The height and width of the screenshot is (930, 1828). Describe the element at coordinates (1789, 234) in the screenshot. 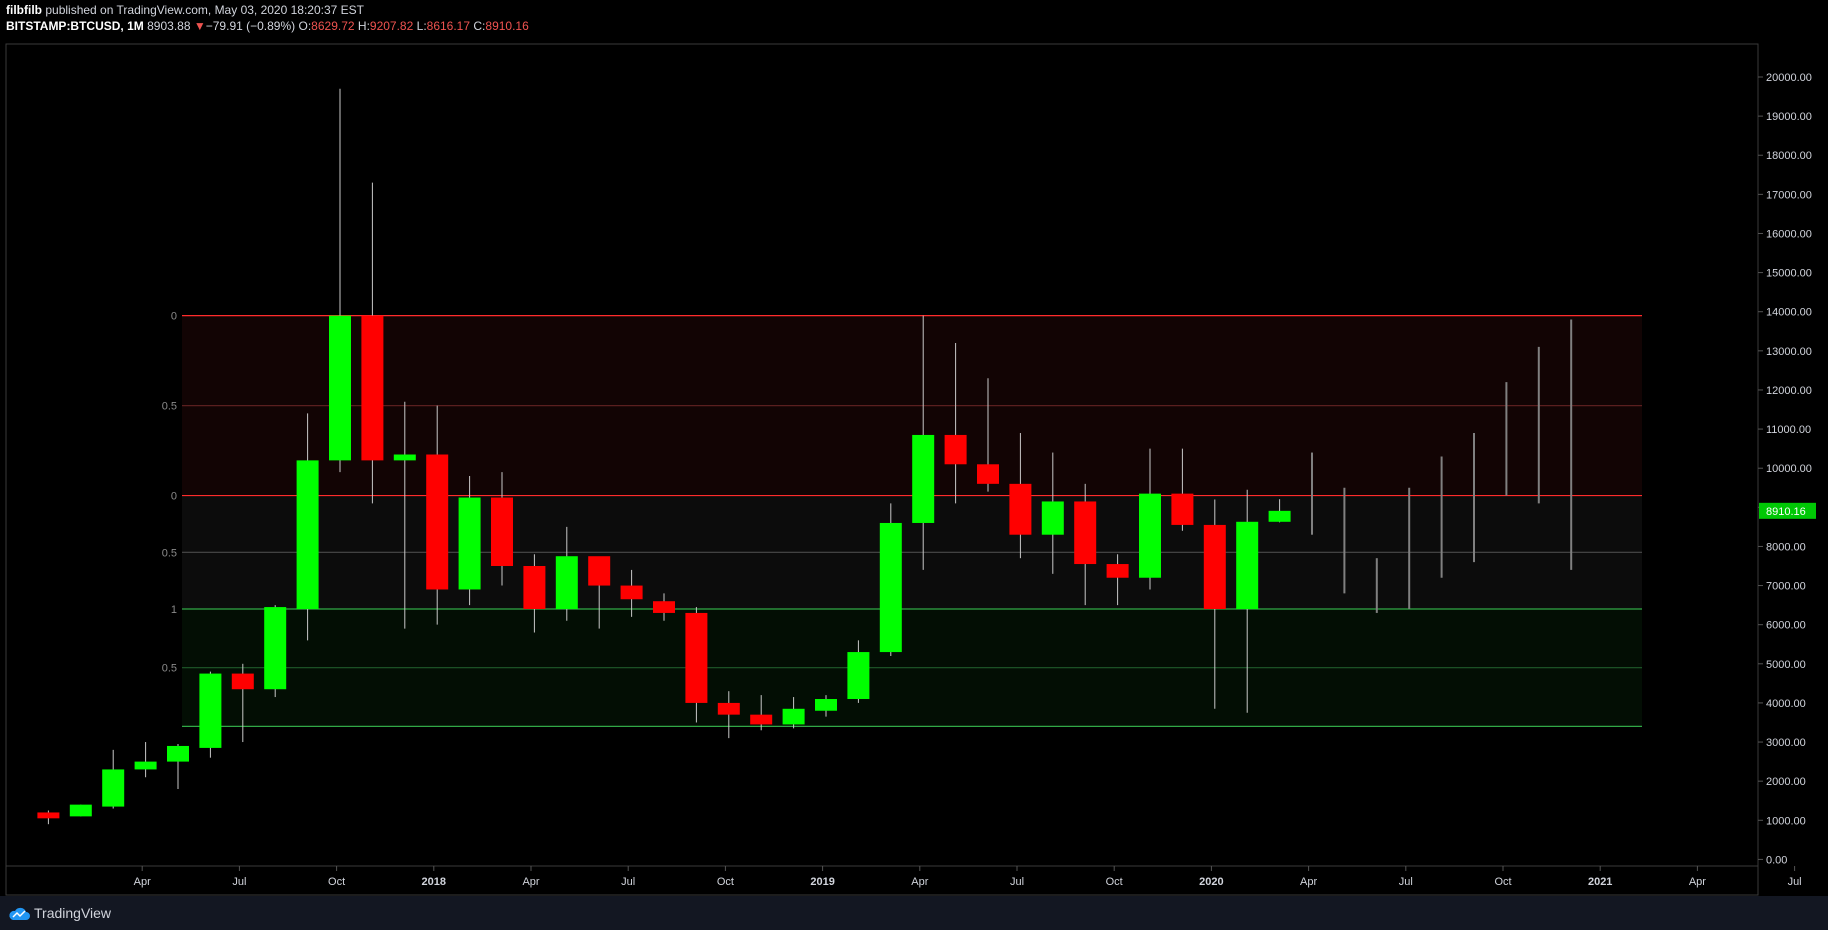

I see `y-tick-label: 16000.00` at that location.